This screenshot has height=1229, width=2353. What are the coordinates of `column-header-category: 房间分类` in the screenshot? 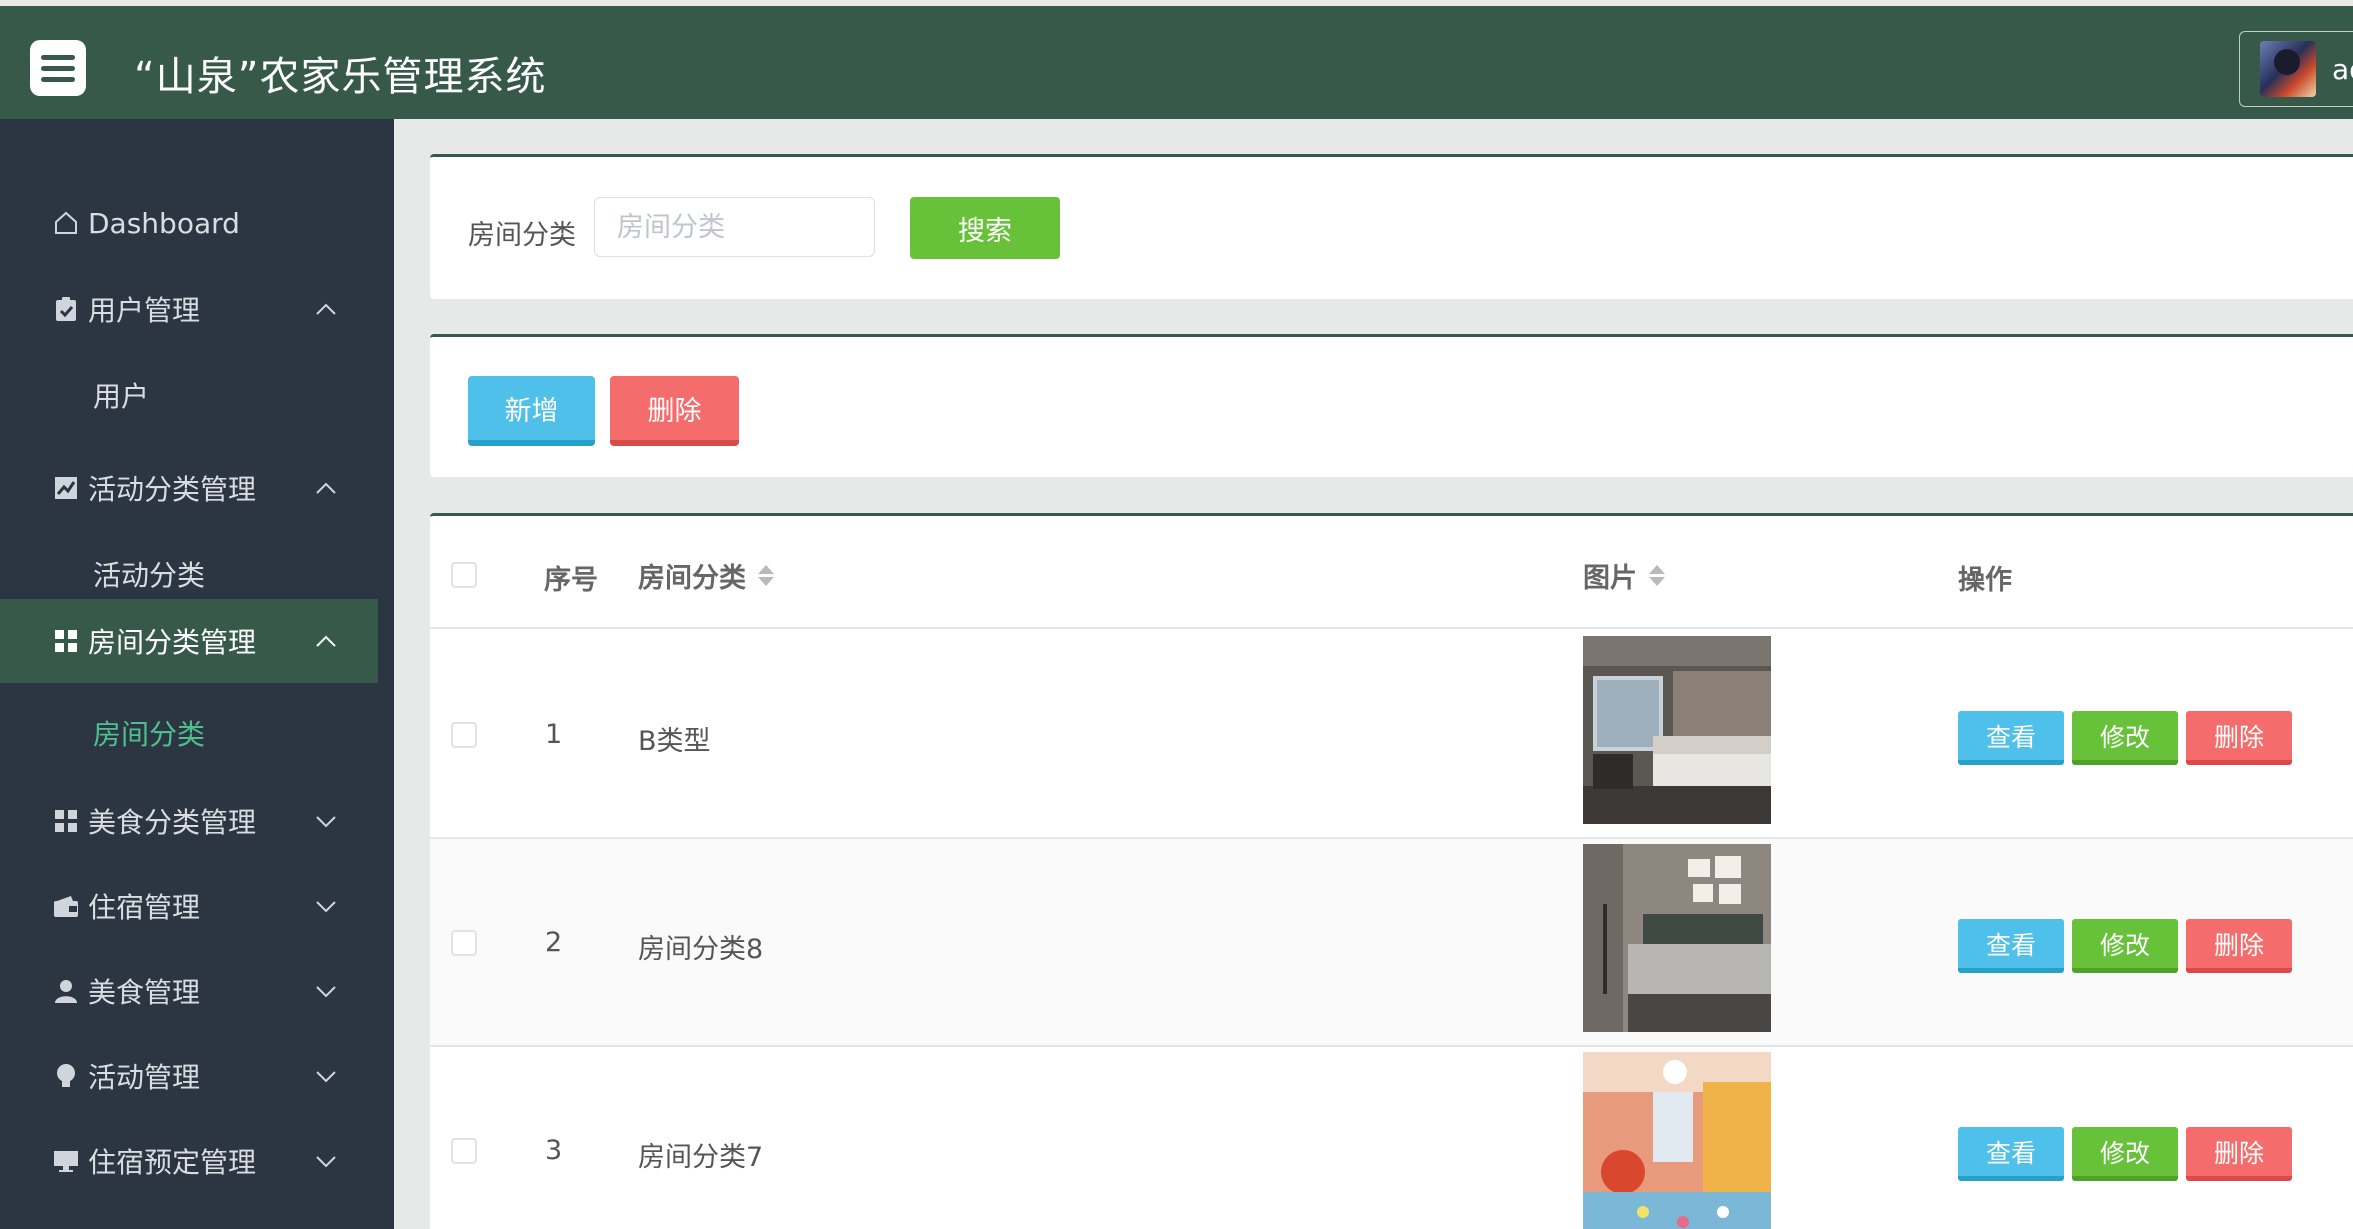 It's located at (706, 575).